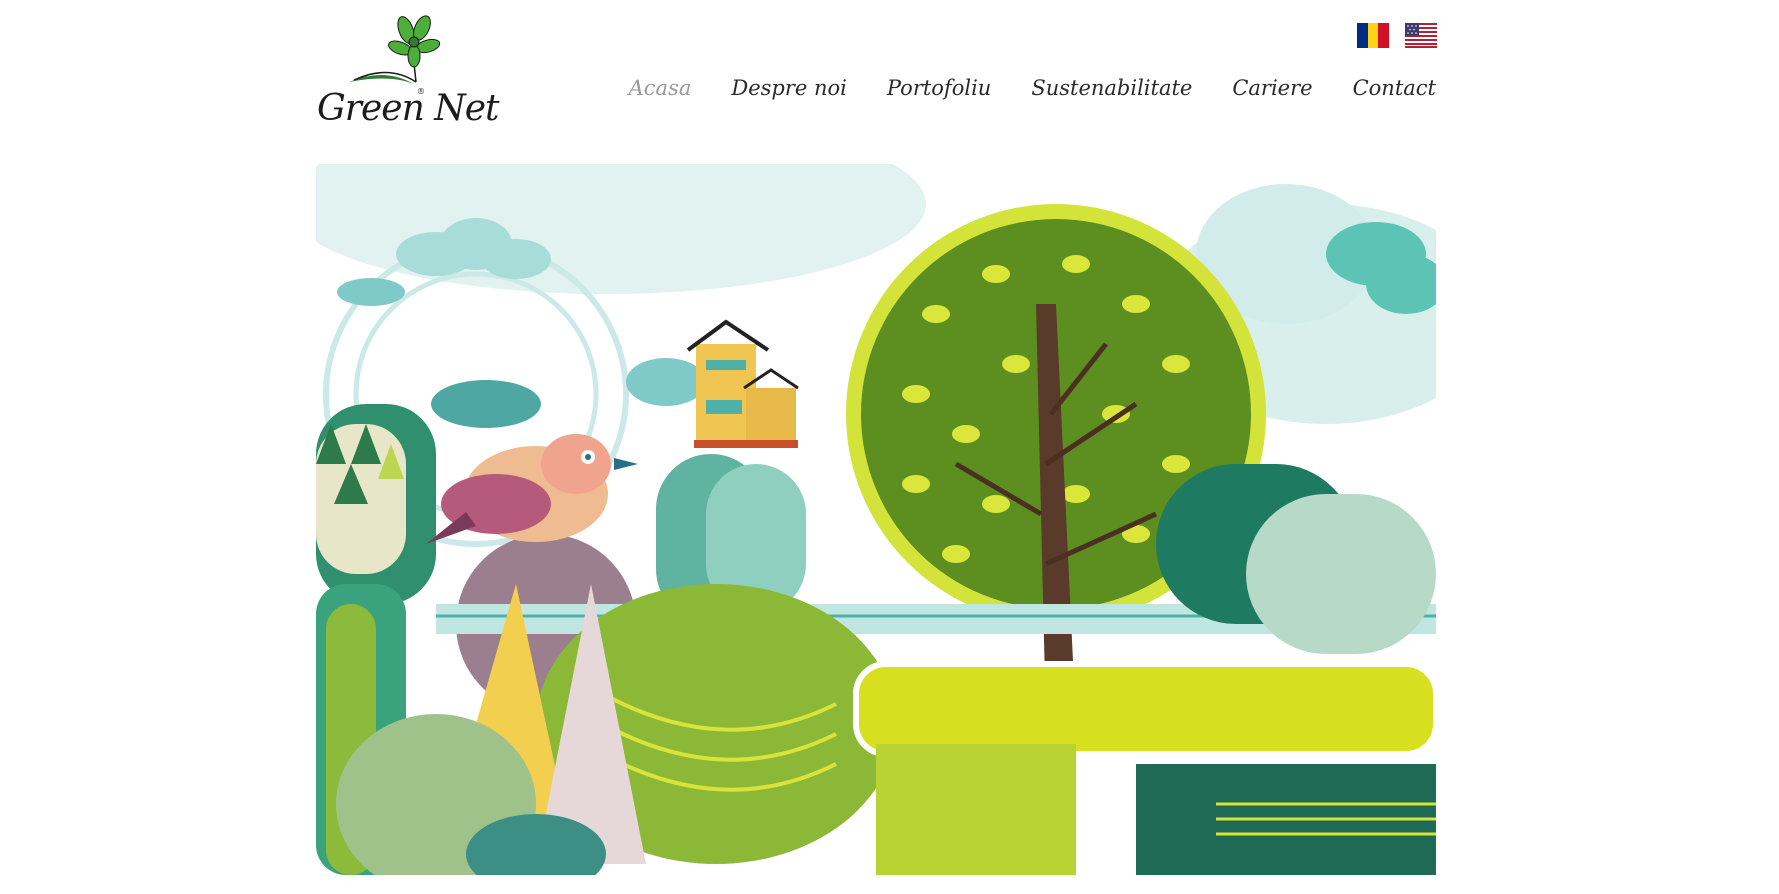 This screenshot has width=1779, height=894. Describe the element at coordinates (395, 55) in the screenshot. I see `green-flower-icon: ®` at that location.